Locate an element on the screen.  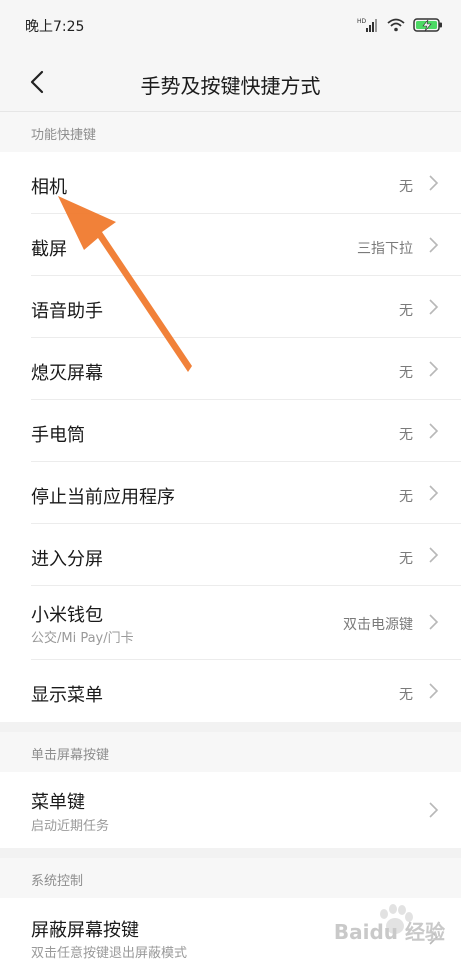
setting-item-split-screen: 进入分屏 无 is located at coordinates (230, 555).